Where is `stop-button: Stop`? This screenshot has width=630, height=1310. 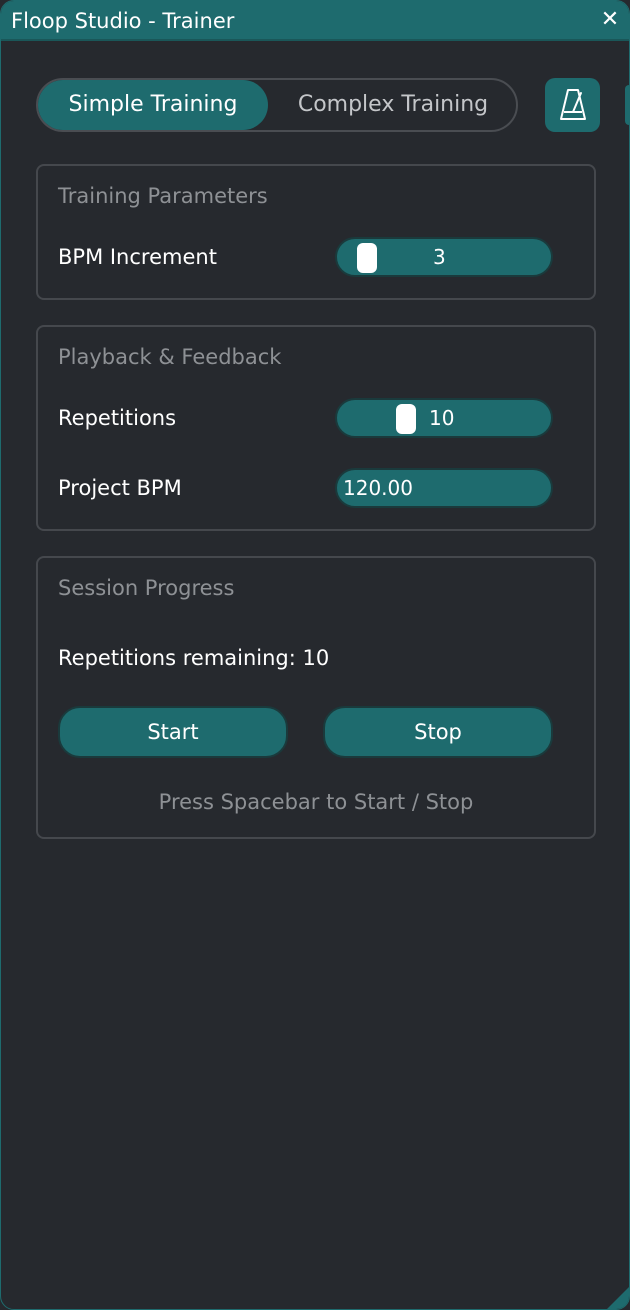
stop-button: Stop is located at coordinates (438, 732).